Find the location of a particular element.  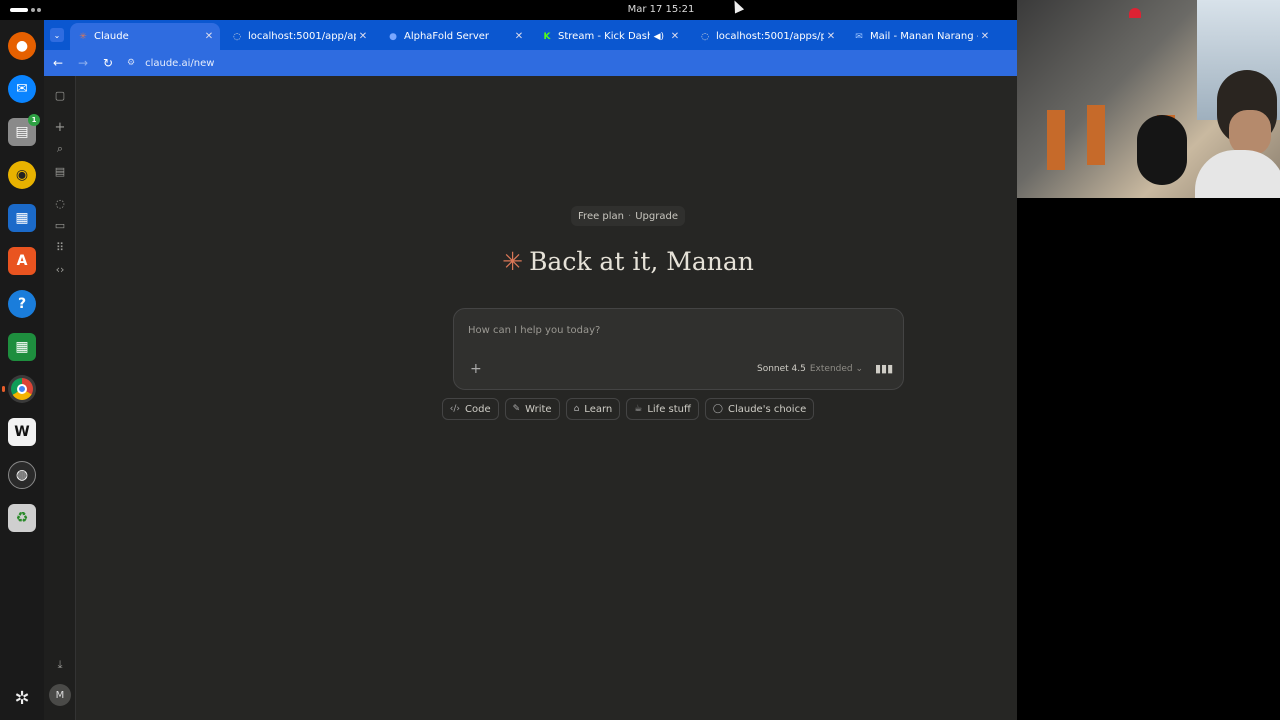

help-icon: ? is located at coordinates (22, 304).